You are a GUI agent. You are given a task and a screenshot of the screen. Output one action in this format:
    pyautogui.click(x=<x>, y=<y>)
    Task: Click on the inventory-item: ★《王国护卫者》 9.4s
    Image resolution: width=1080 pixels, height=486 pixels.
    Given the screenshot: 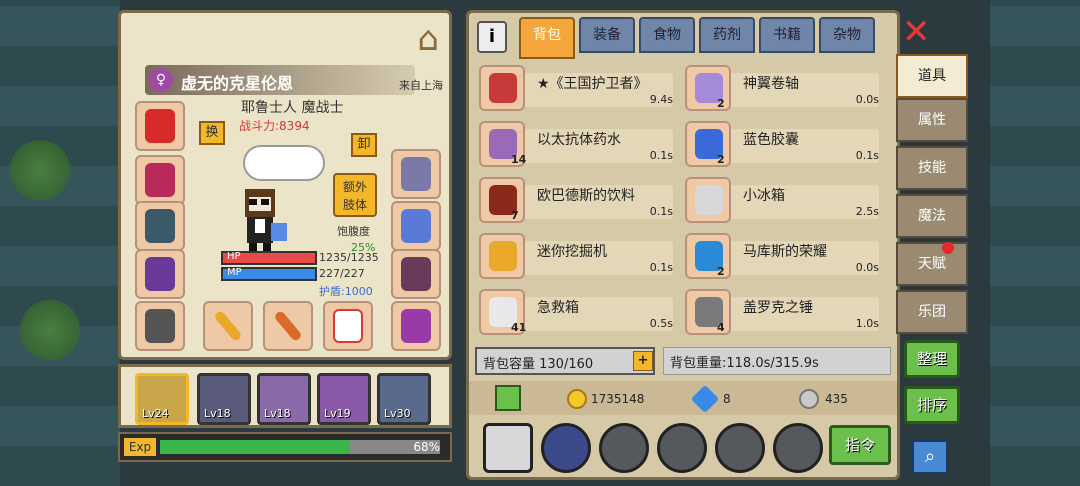 What is the action you would take?
    pyautogui.click(x=577, y=88)
    